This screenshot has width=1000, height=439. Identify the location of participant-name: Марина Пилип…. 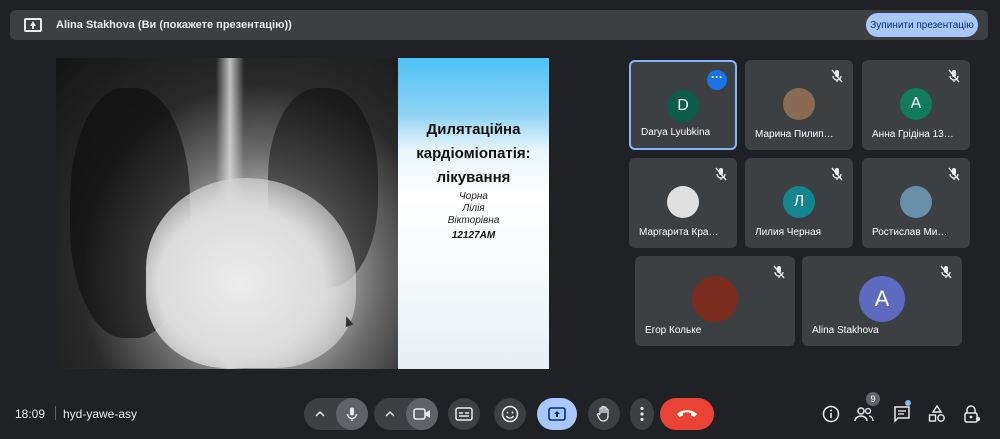
(794, 134).